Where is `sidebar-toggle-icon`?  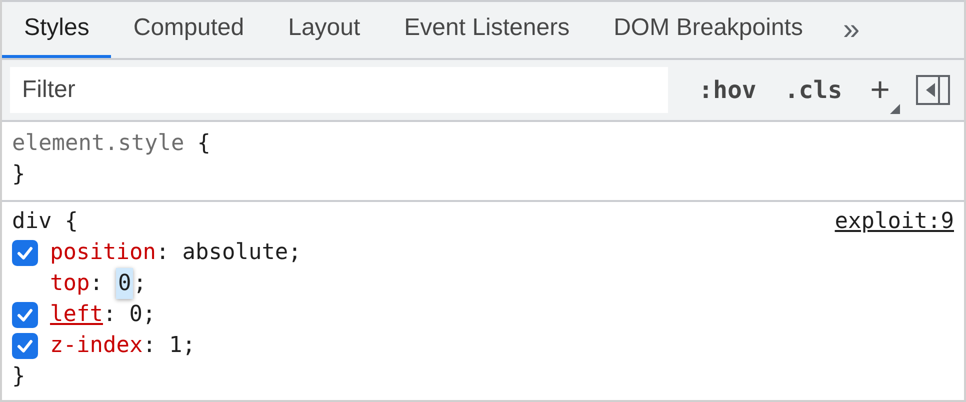 sidebar-toggle-icon is located at coordinates (933, 90).